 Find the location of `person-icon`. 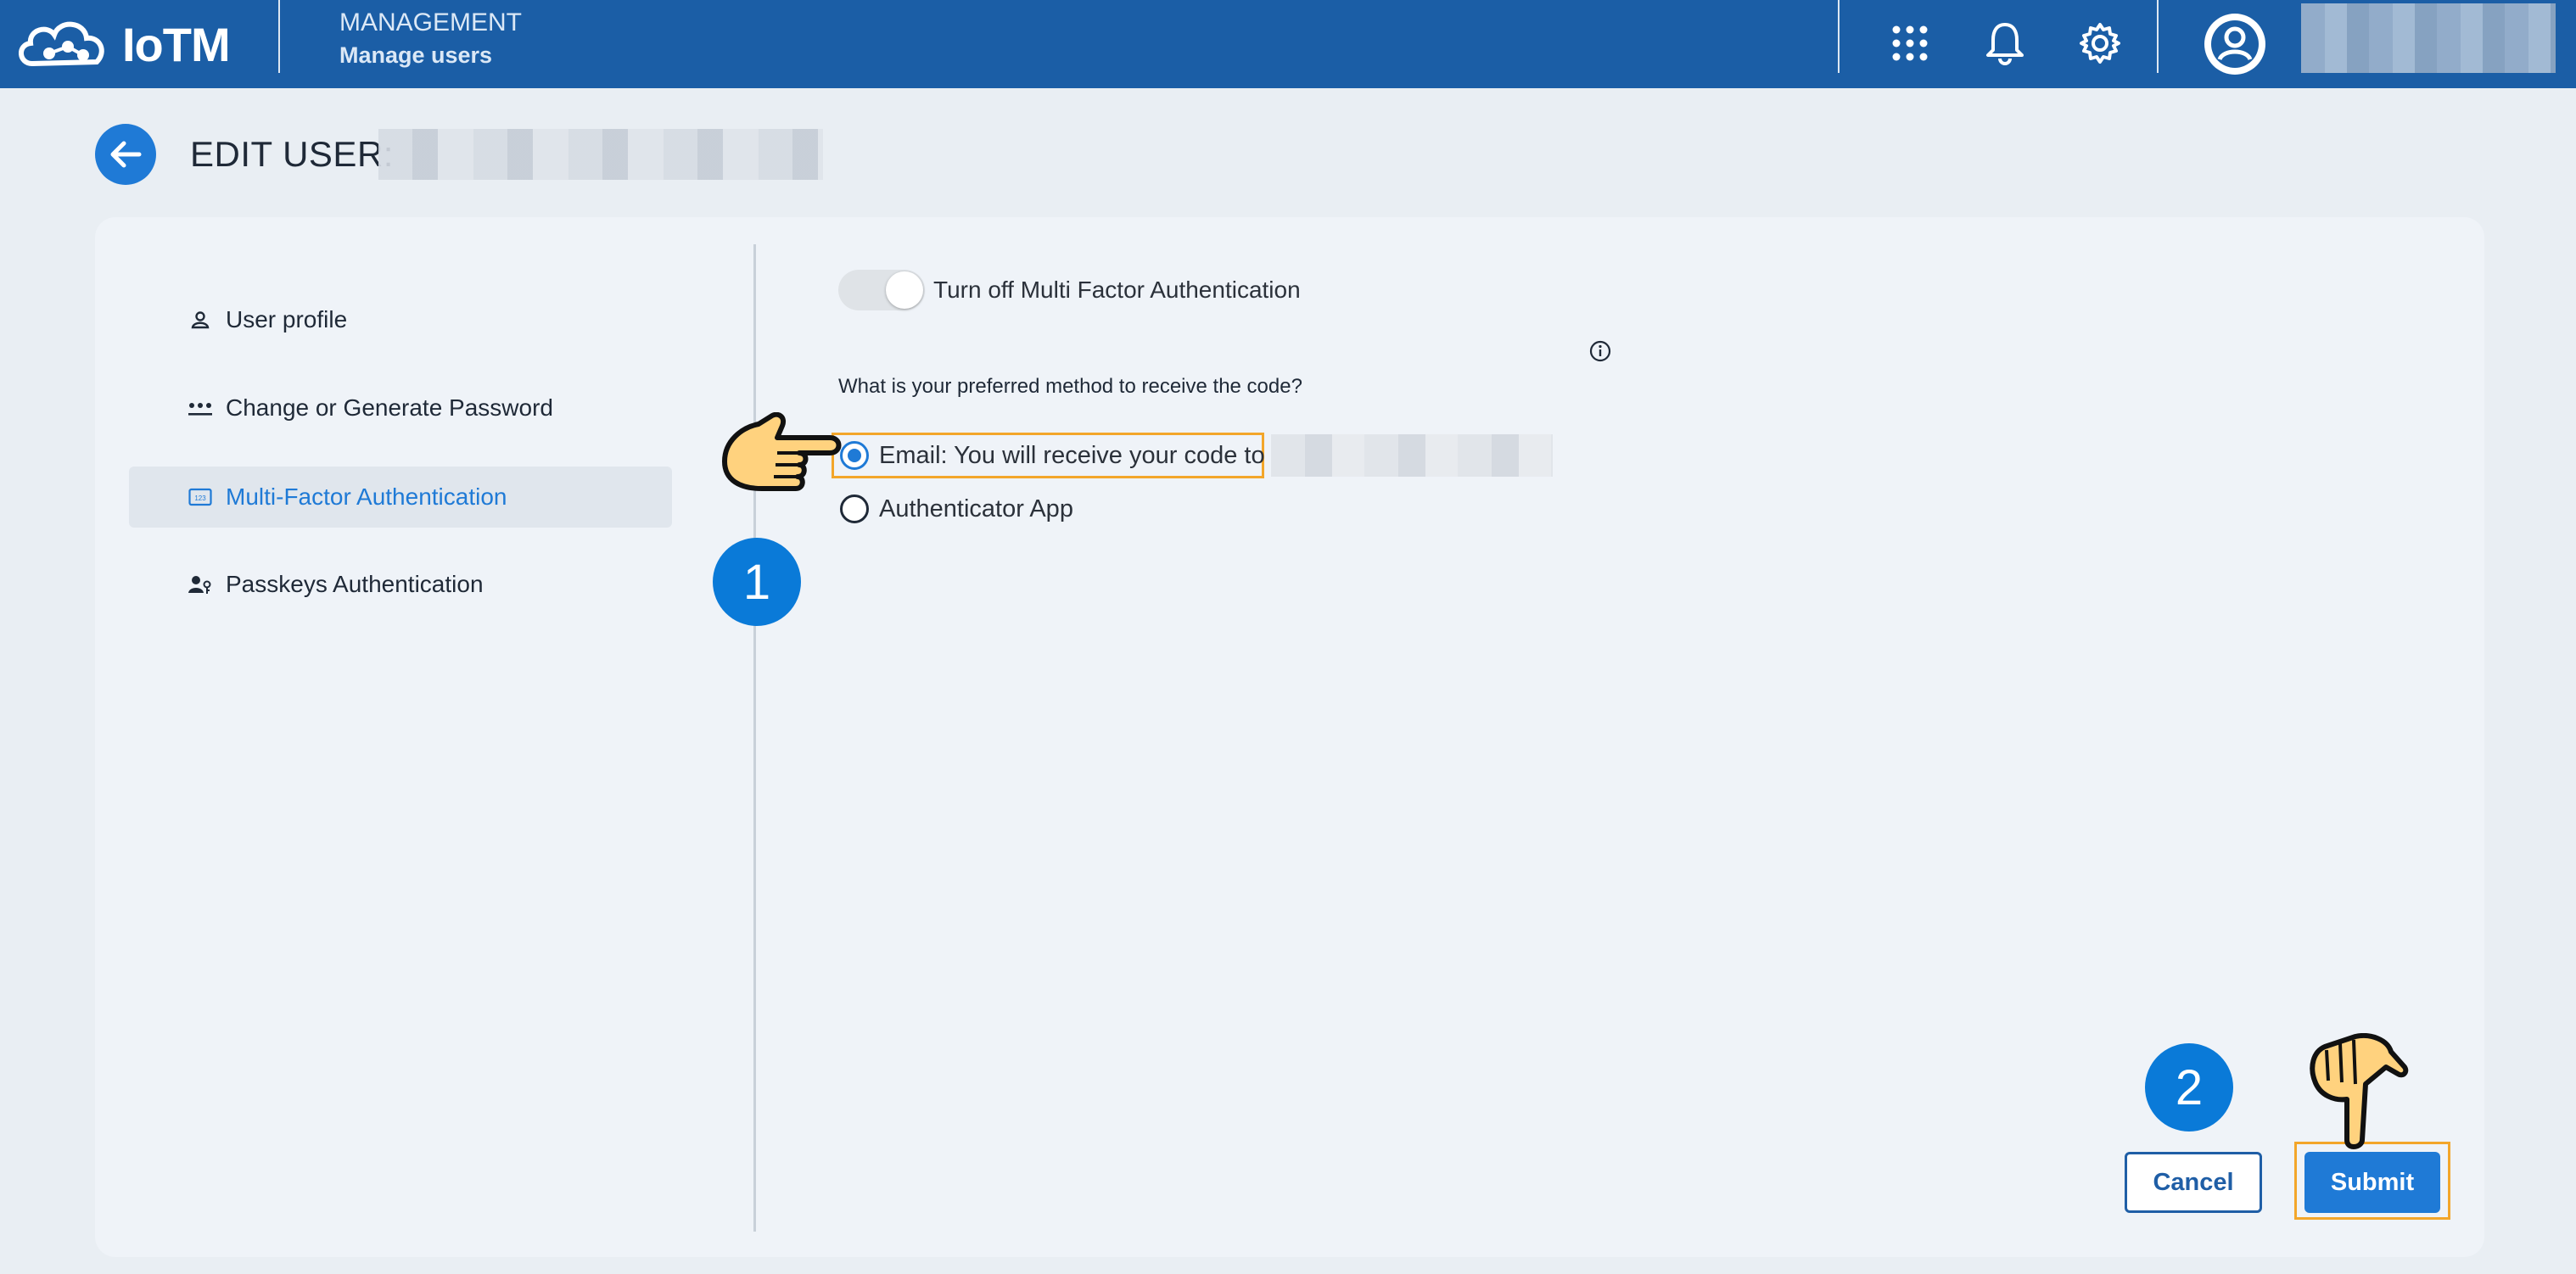

person-icon is located at coordinates (200, 320).